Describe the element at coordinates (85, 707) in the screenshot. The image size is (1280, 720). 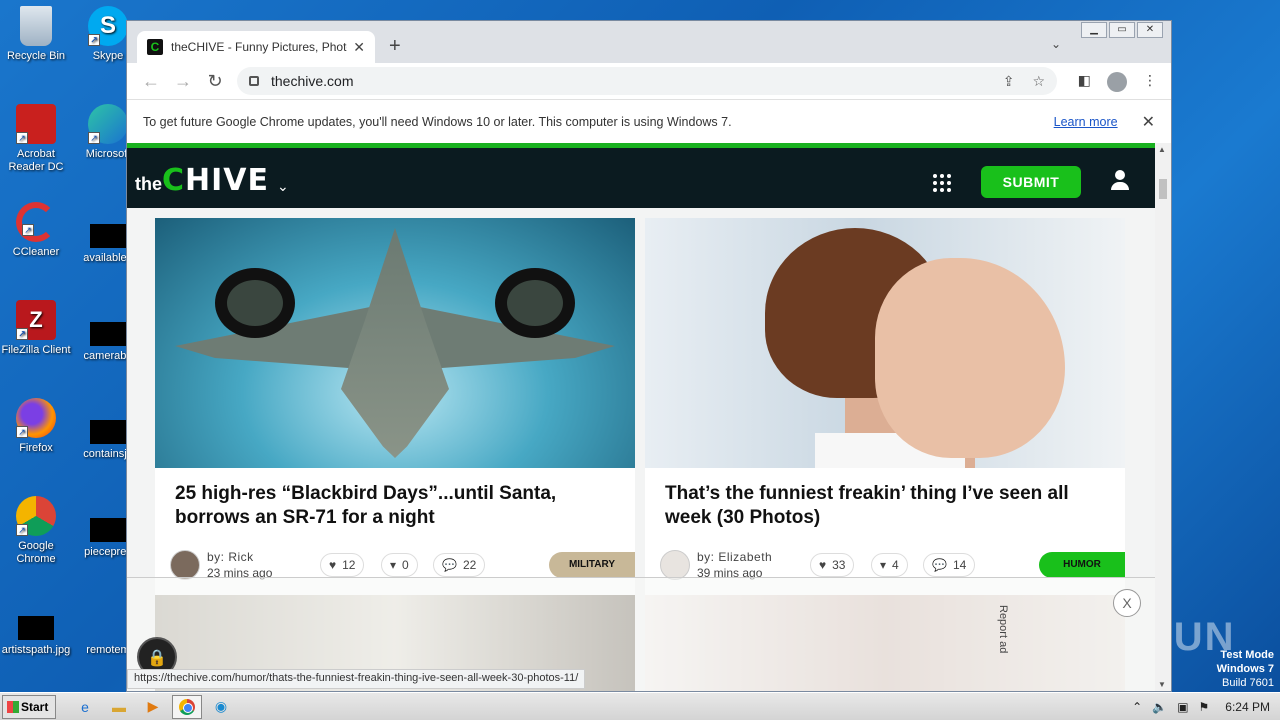
I see `taskbar-ie-icon: e` at that location.